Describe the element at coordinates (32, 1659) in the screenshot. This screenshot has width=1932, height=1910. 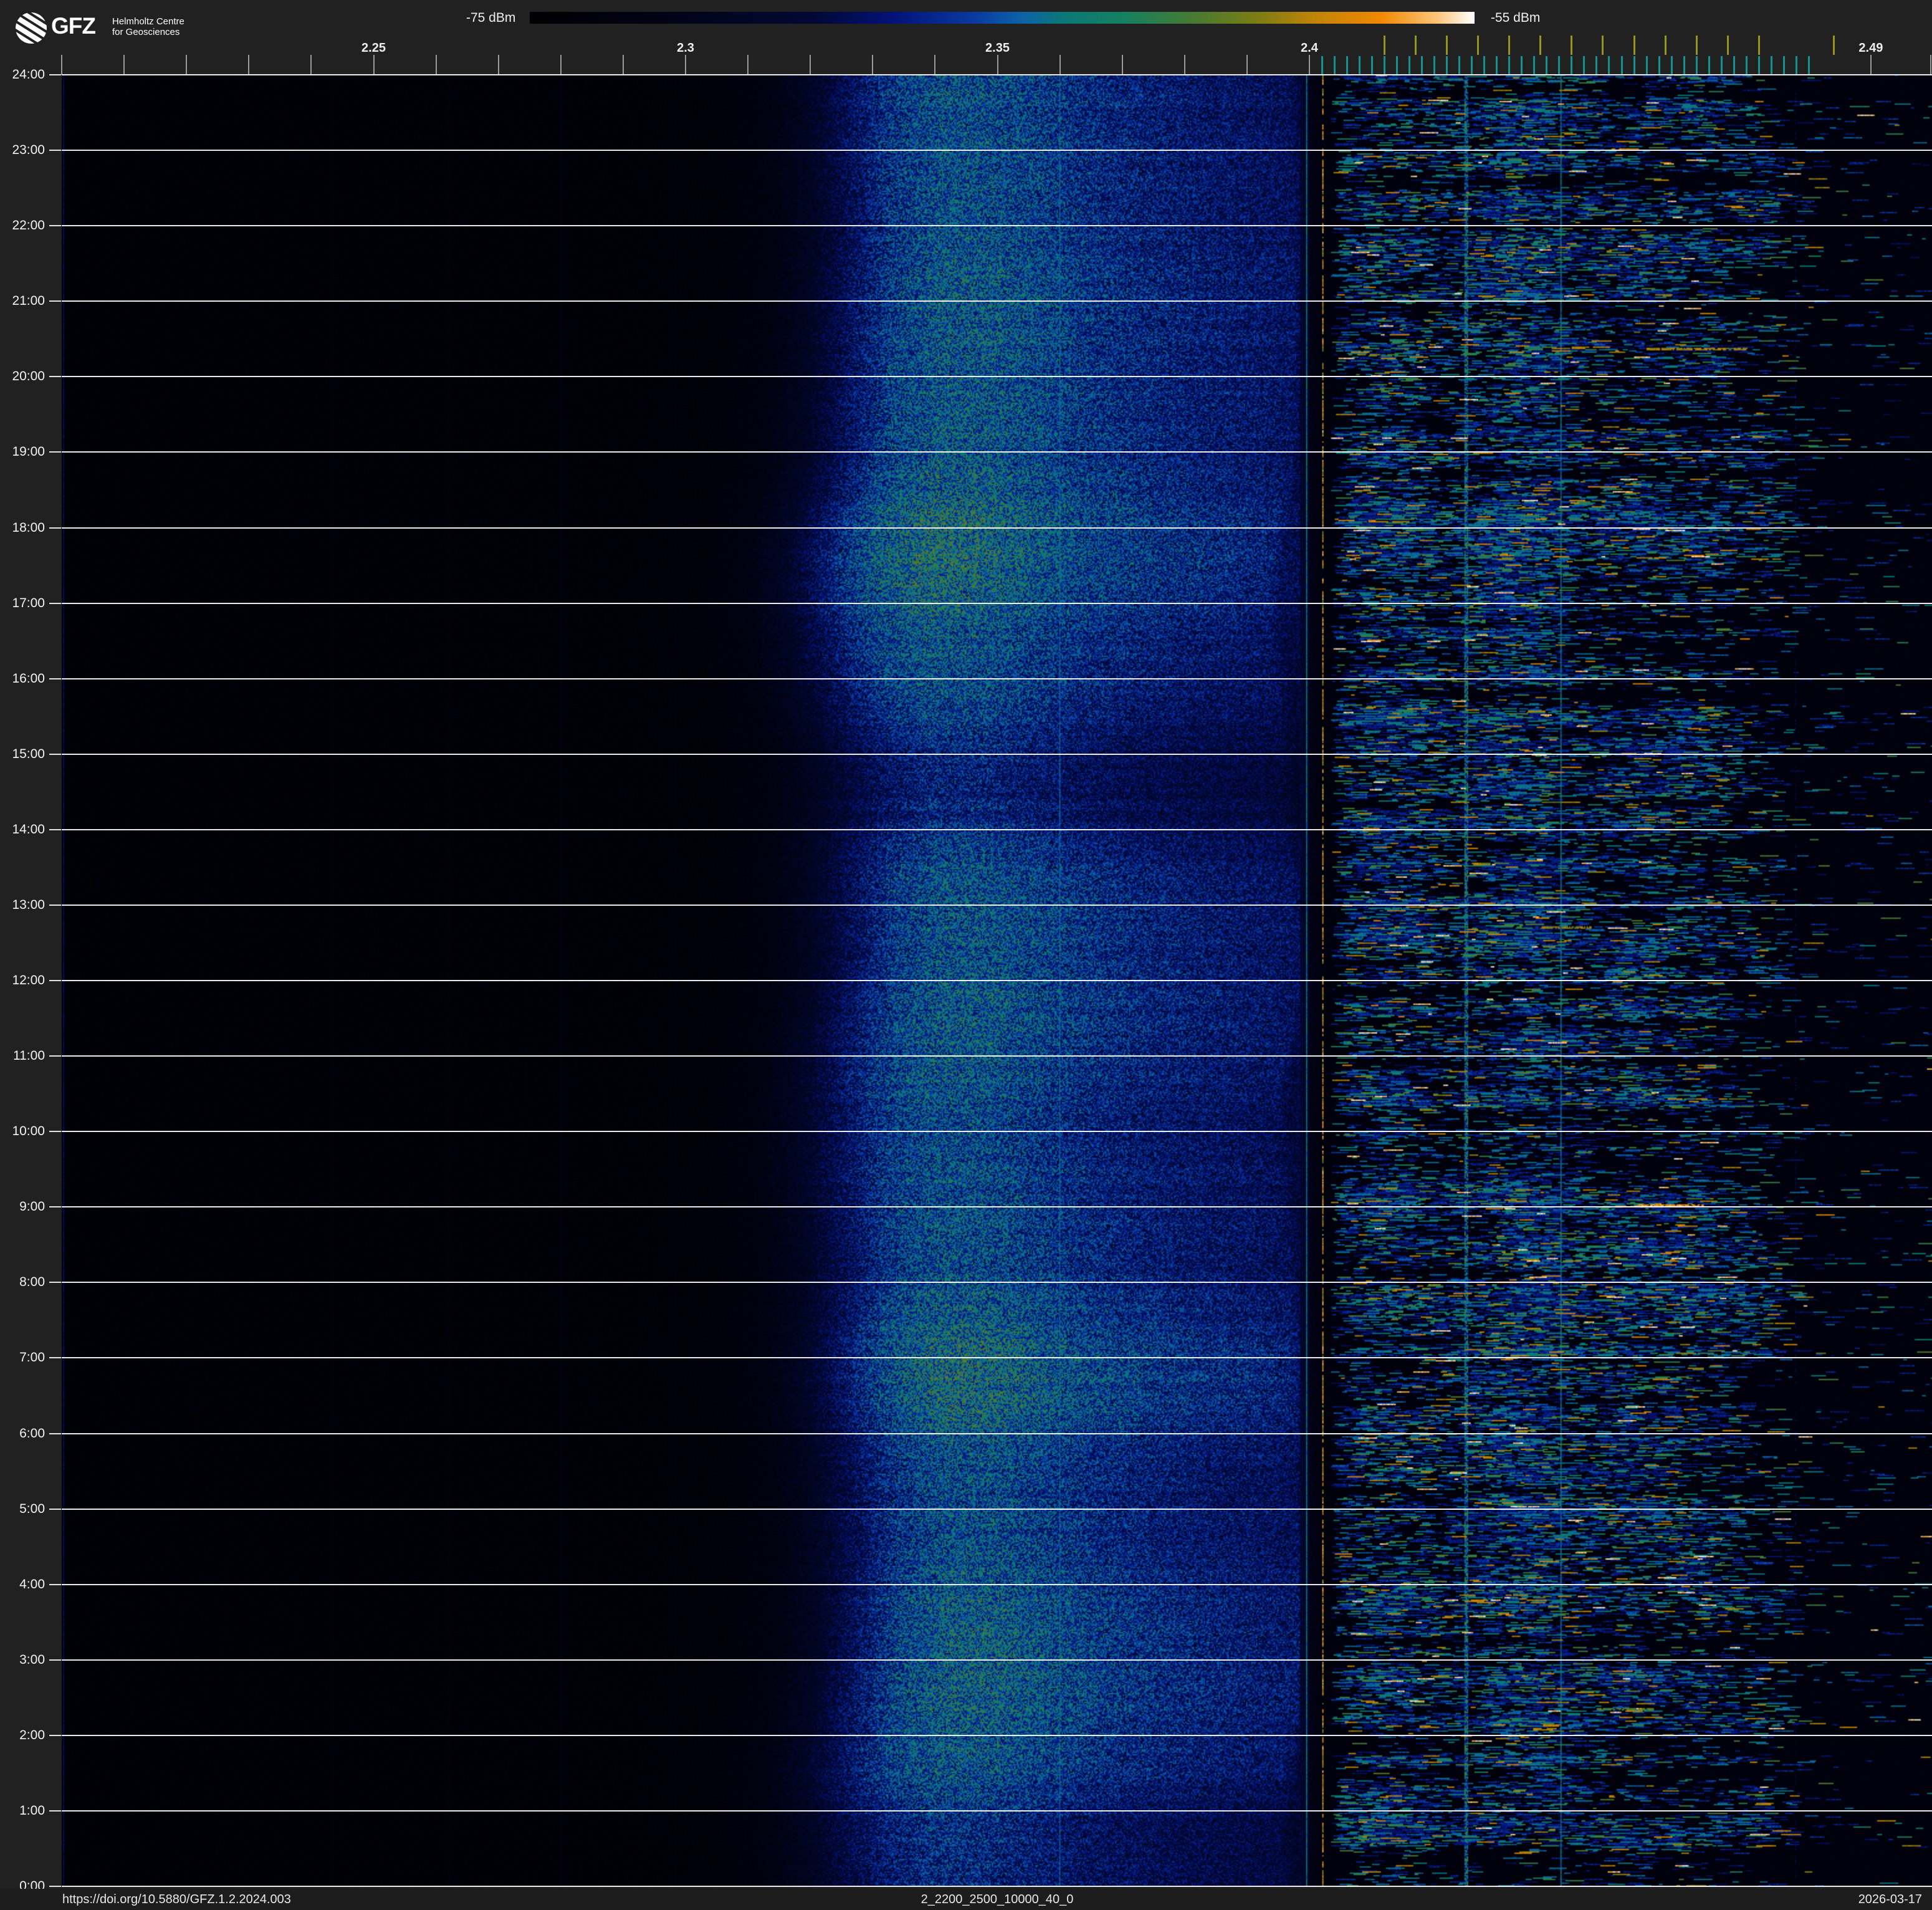
I see `time-axis-label: 3:00` at that location.